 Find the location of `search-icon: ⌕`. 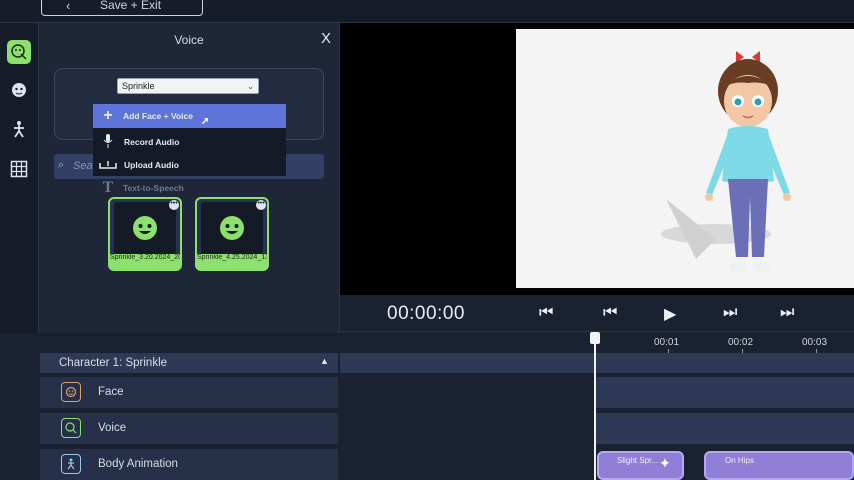

search-icon: ⌕ is located at coordinates (61, 165).